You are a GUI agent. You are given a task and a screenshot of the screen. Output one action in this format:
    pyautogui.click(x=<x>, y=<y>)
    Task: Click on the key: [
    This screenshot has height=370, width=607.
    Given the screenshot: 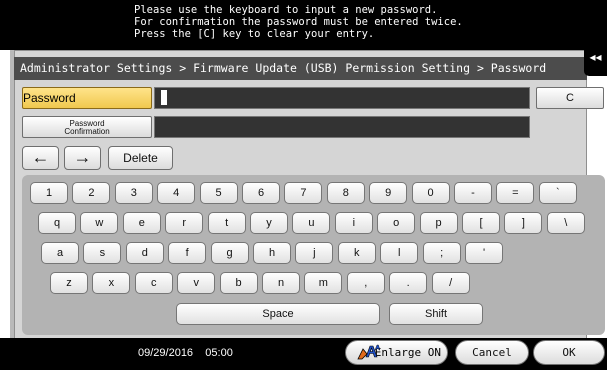 What is the action you would take?
    pyautogui.click(x=481, y=223)
    